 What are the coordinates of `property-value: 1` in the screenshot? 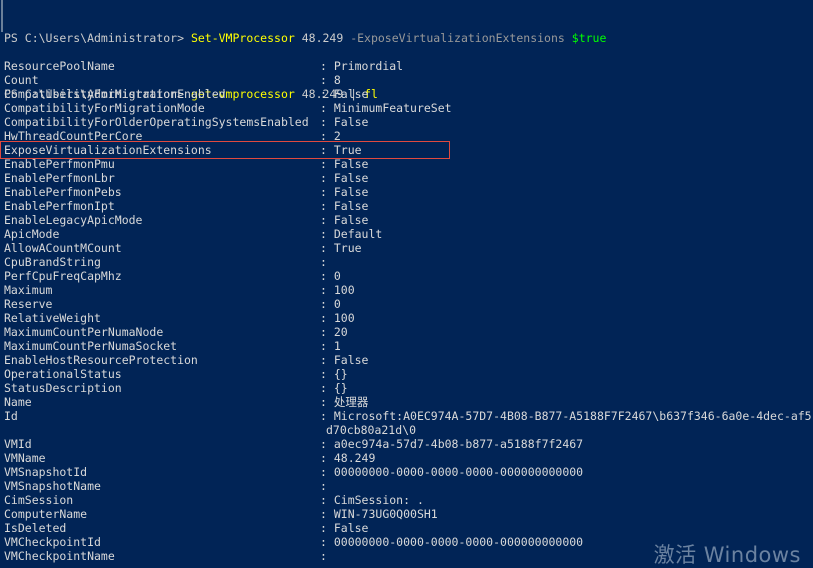 It's located at (337, 346).